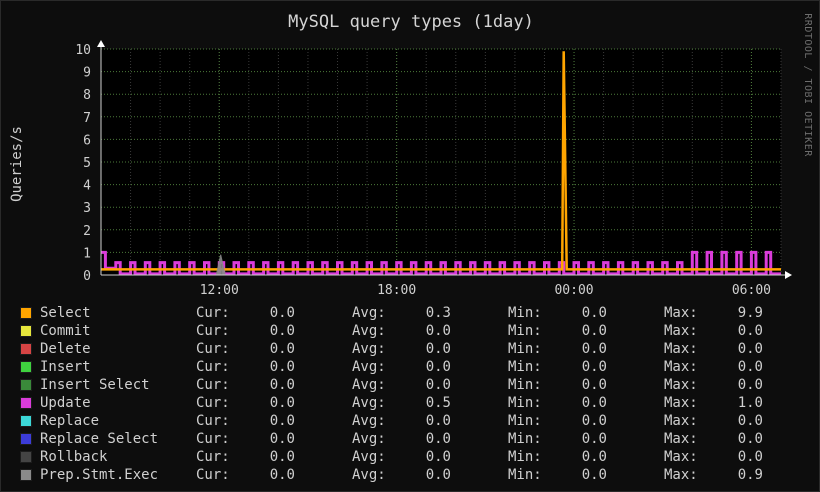 This screenshot has height=492, width=820. Describe the element at coordinates (438, 403) in the screenshot. I see `legend-avg-value: 0.5` at that location.